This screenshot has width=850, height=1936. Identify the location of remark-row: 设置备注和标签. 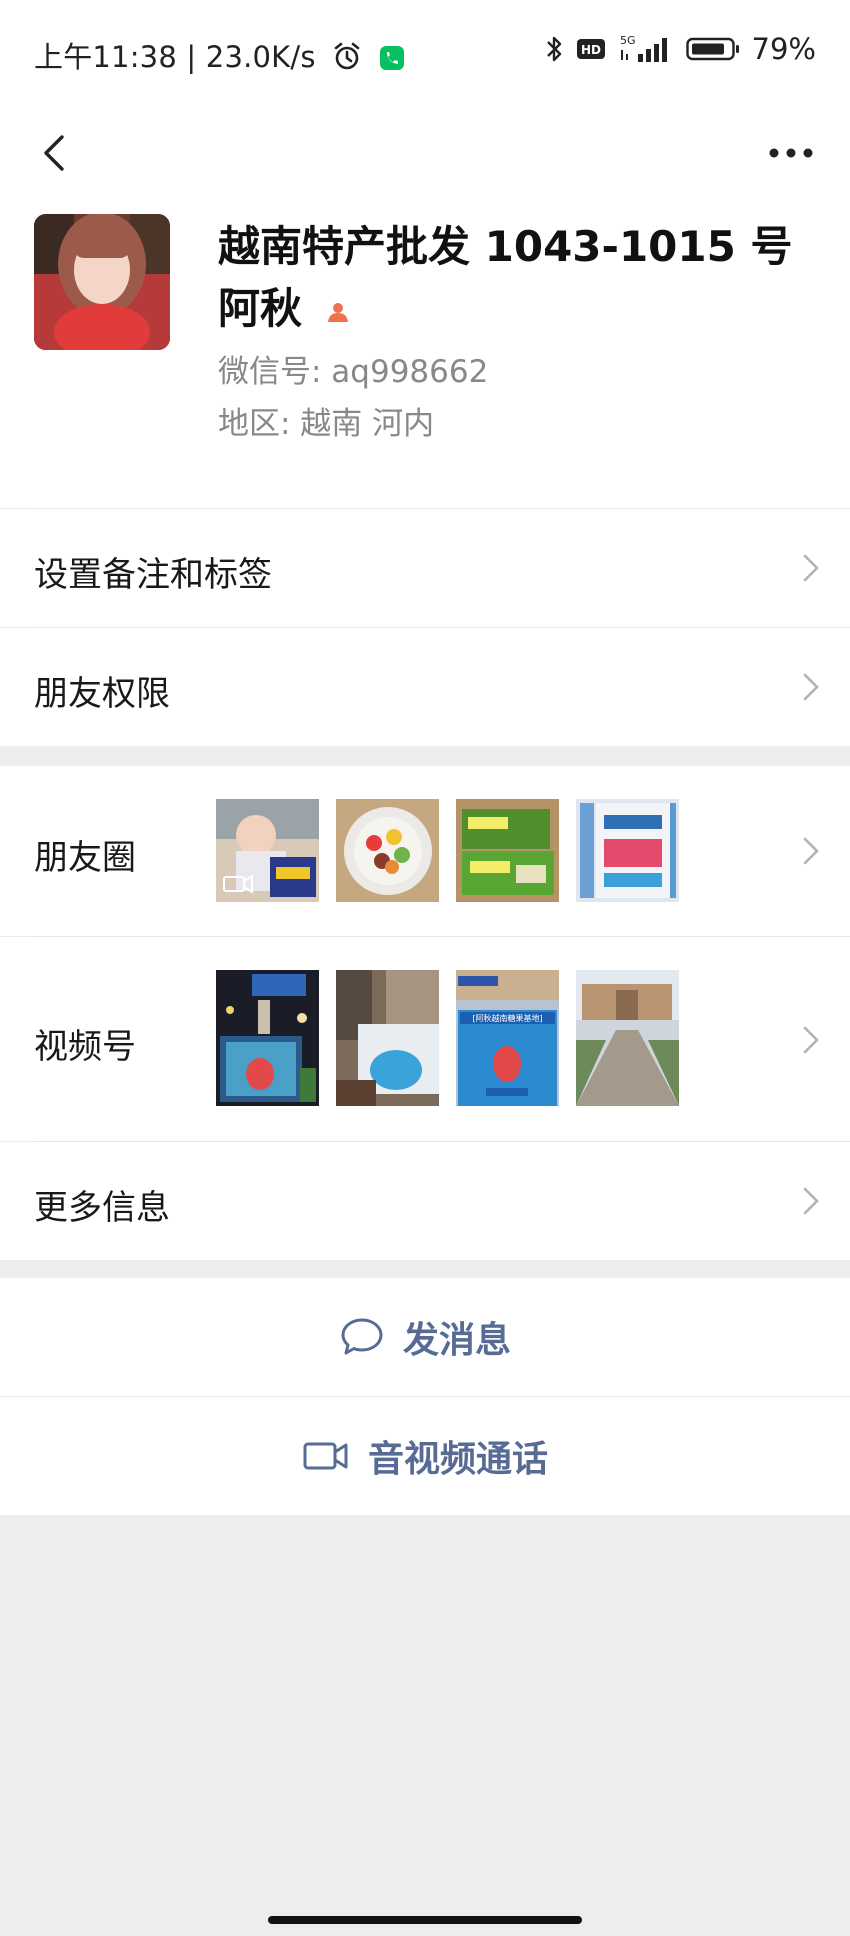
(425, 568).